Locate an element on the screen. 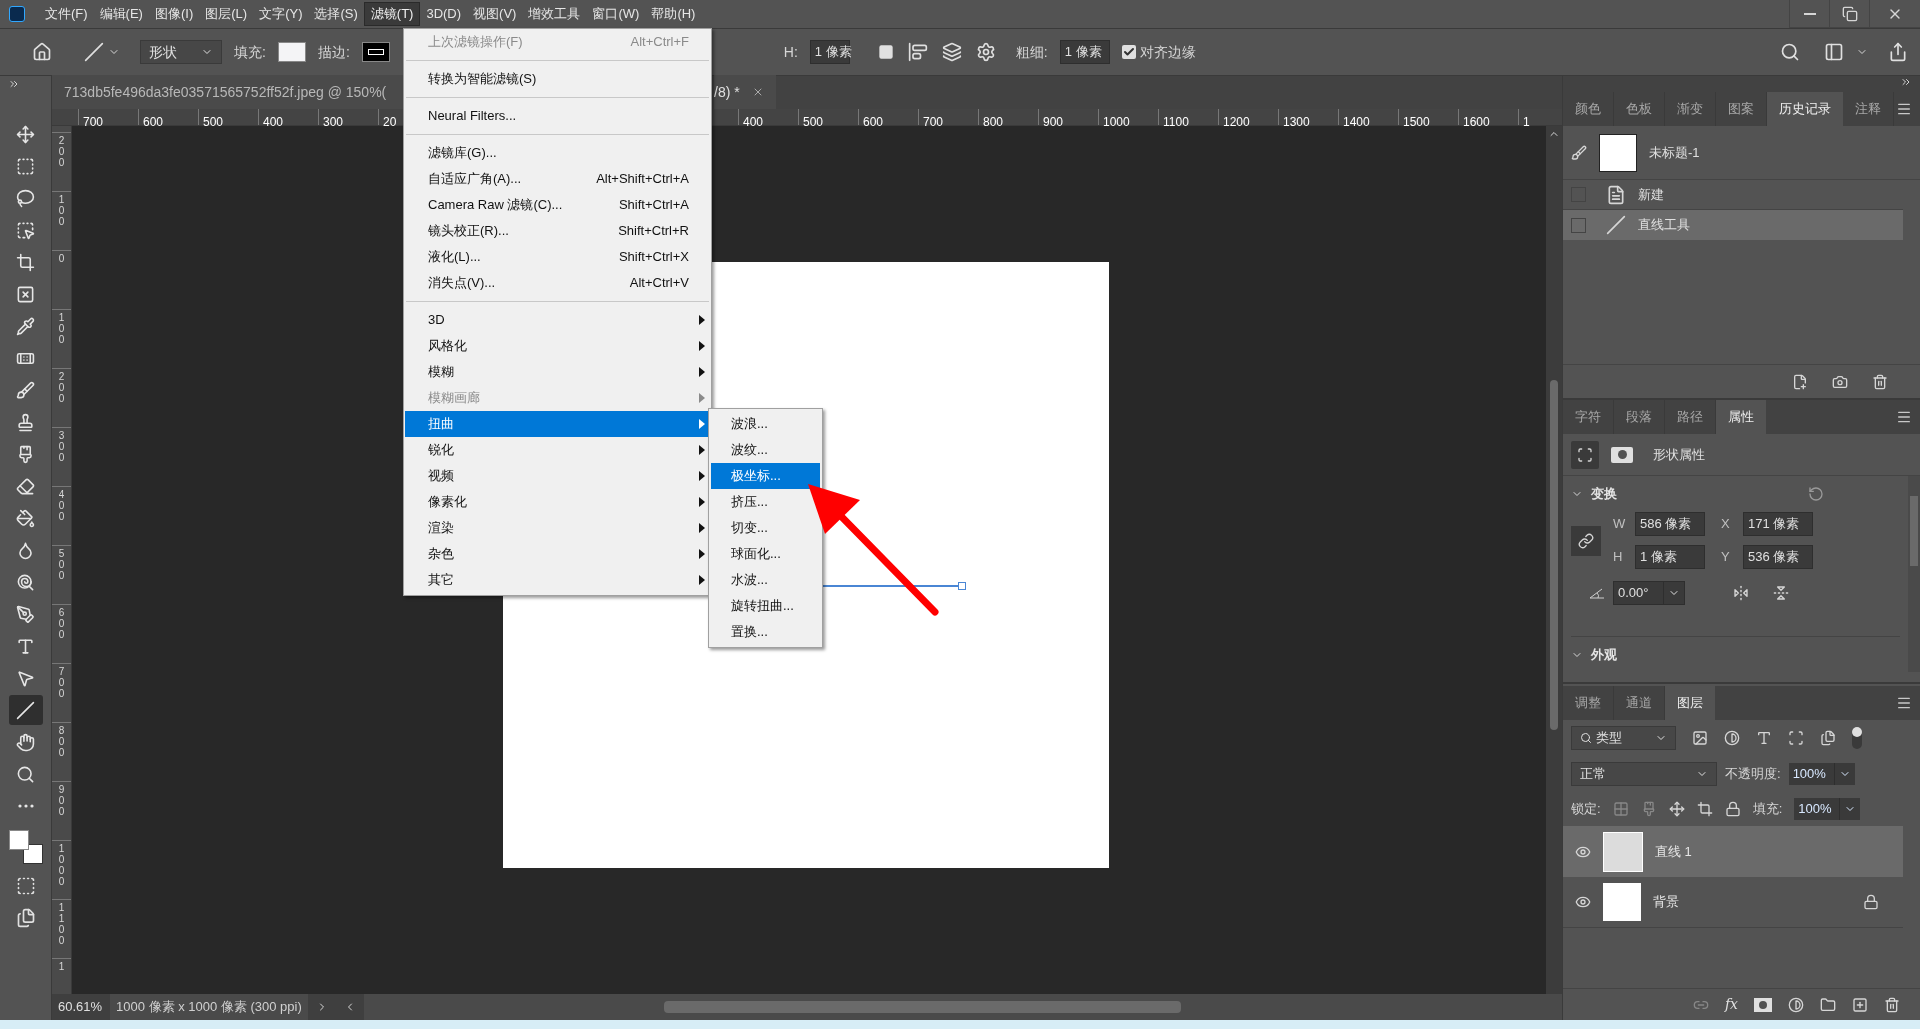  camera-icon is located at coordinates (1840, 381).